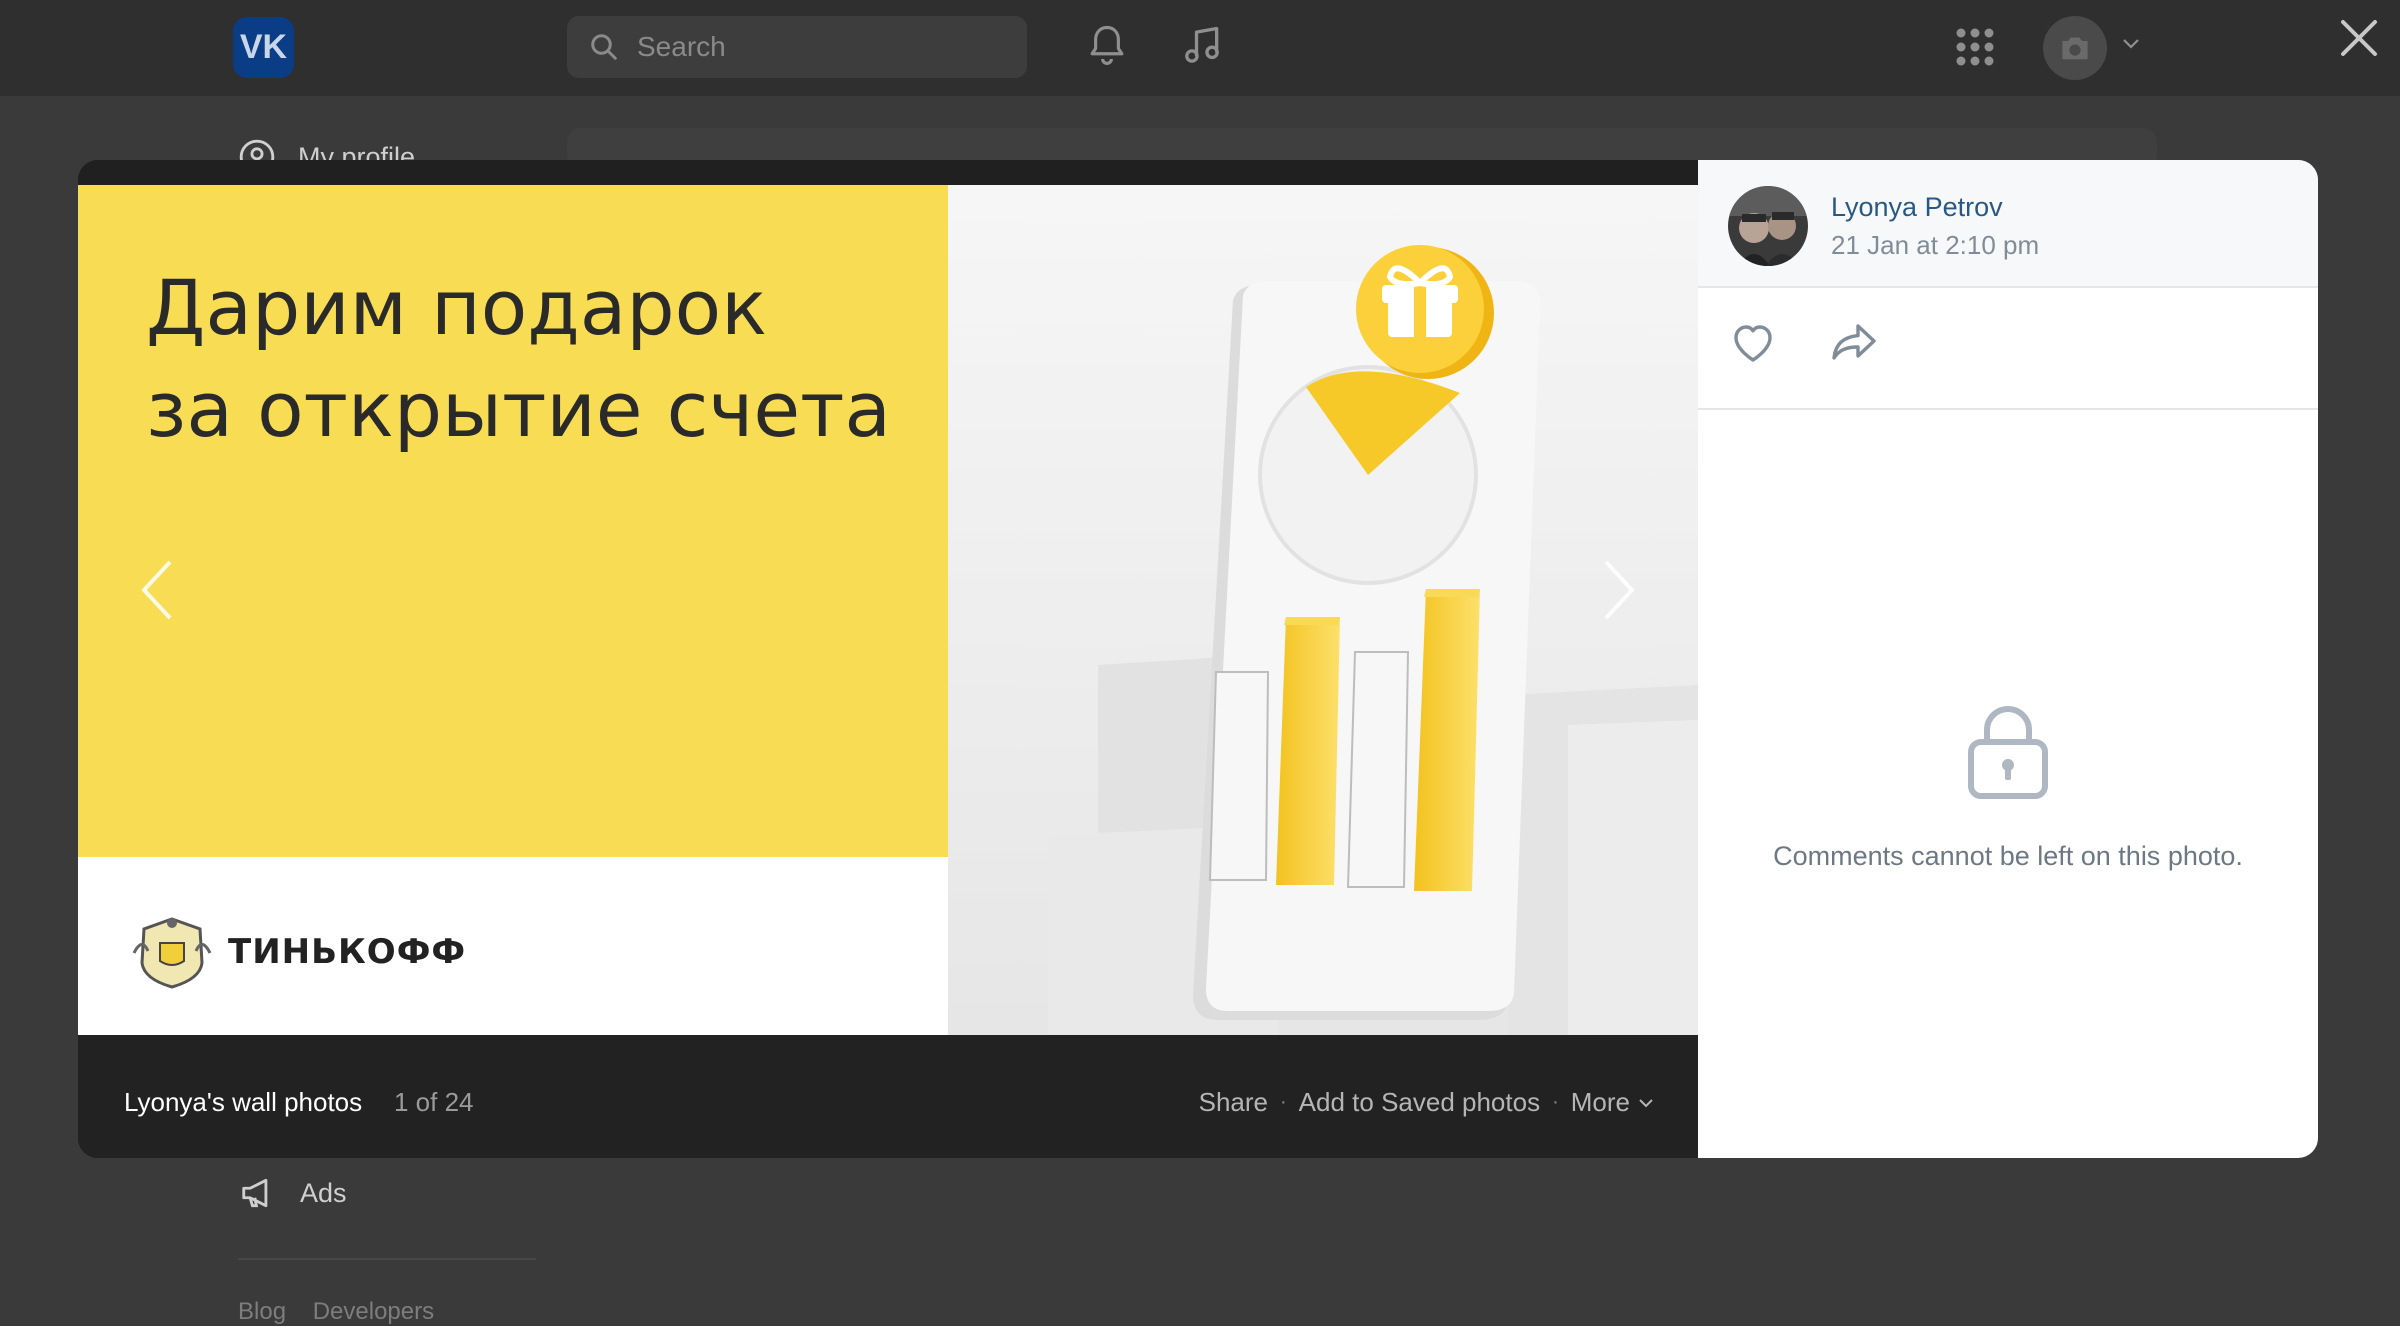 This screenshot has width=2400, height=1326. I want to click on vk-logo: VK, so click(263, 47).